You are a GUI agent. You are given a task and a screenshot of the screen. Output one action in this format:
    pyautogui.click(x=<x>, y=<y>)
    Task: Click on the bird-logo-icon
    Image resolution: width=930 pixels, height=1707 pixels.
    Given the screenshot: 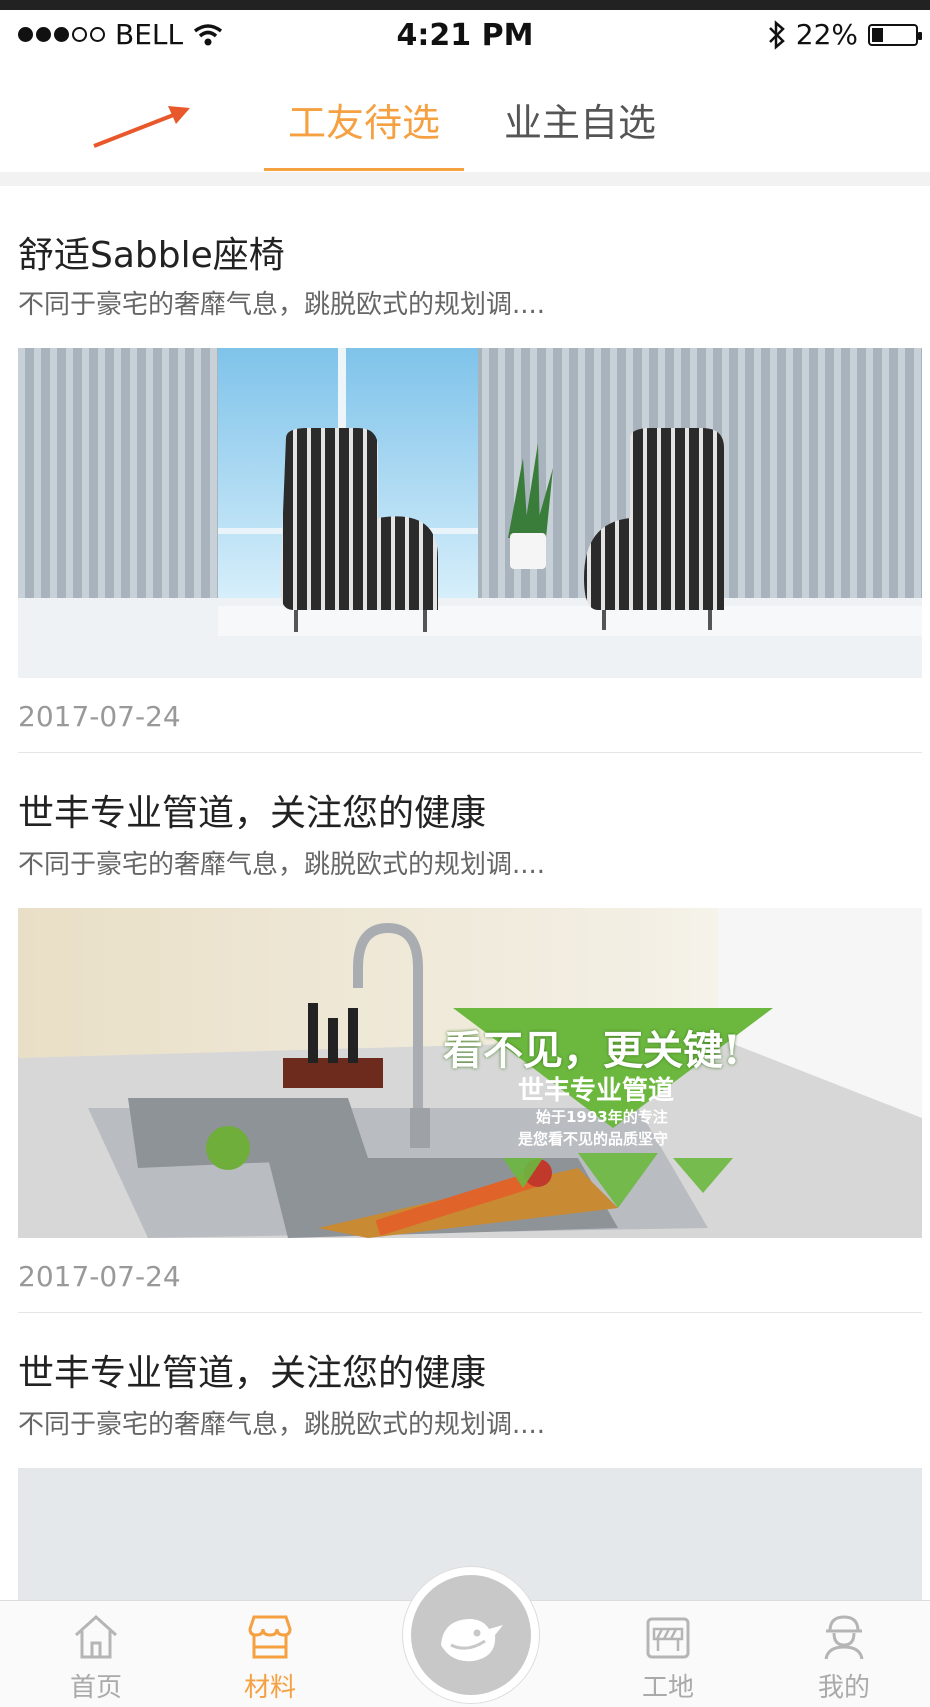 What is the action you would take?
    pyautogui.click(x=472, y=1640)
    